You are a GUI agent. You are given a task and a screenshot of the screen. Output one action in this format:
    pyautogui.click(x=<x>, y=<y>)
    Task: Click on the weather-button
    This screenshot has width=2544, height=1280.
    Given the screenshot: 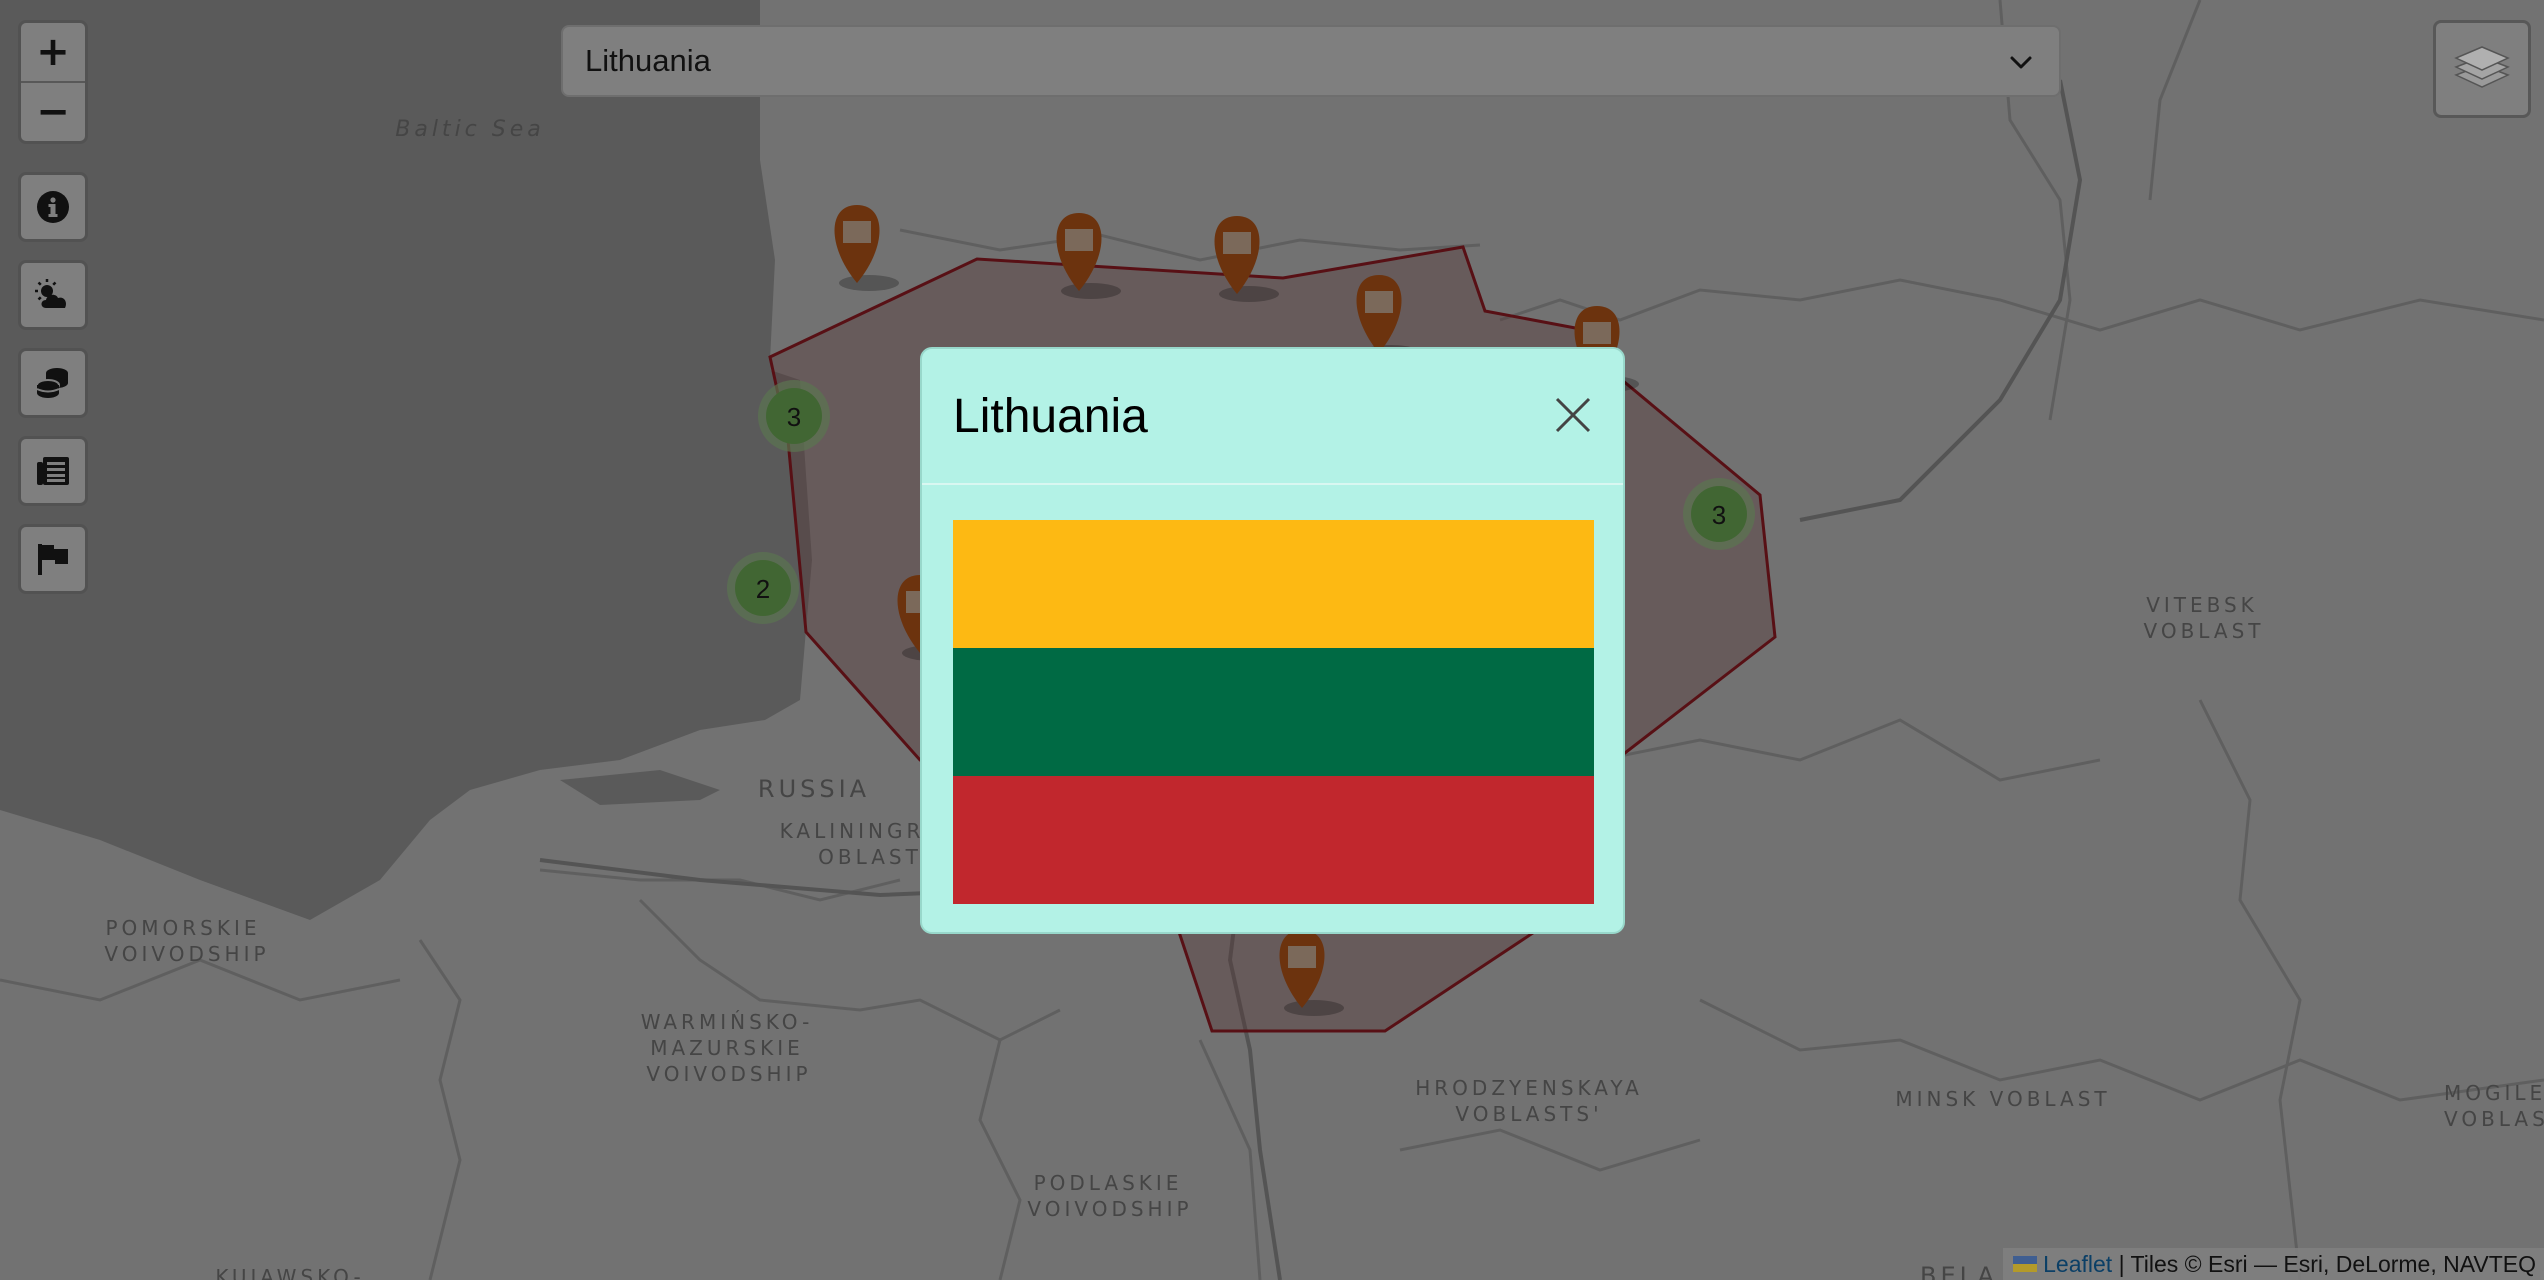 What is the action you would take?
    pyautogui.click(x=53, y=295)
    